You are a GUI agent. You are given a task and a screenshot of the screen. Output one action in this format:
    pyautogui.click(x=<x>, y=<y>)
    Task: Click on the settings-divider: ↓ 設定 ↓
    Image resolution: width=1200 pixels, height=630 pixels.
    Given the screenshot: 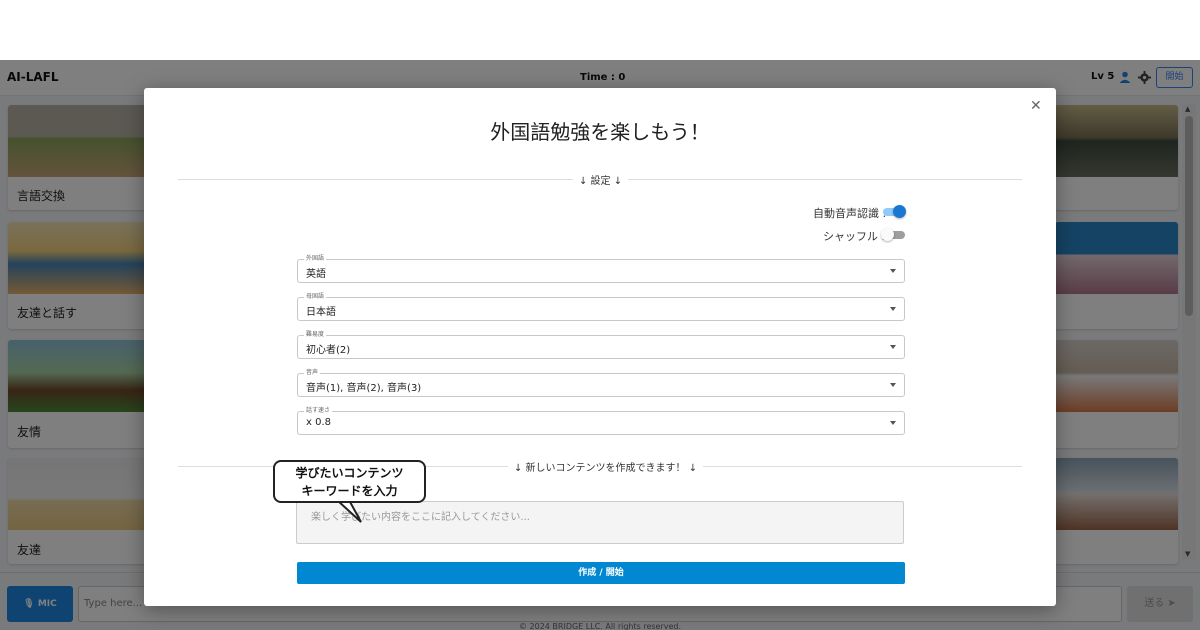 What is the action you would take?
    pyautogui.click(x=600, y=179)
    